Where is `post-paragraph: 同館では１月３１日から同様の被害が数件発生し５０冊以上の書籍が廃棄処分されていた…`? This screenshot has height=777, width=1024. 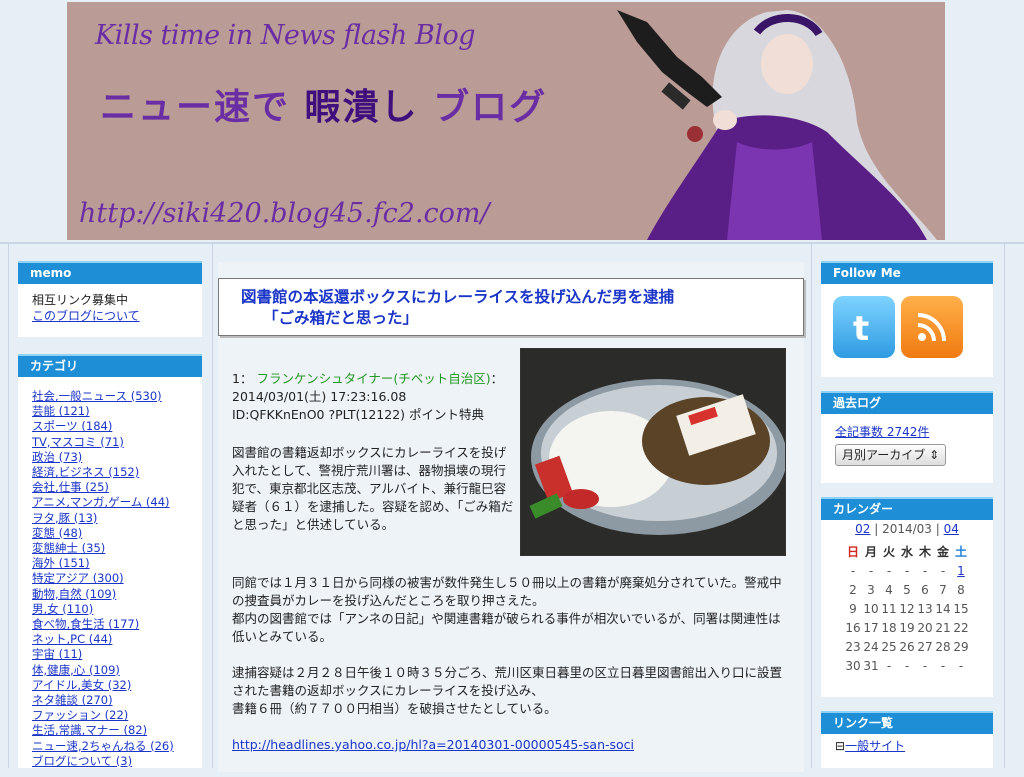 post-paragraph: 同館では１月３１日から同様の被害が数件発生し５０冊以上の書籍が廃棄処分されていた… is located at coordinates (507, 591).